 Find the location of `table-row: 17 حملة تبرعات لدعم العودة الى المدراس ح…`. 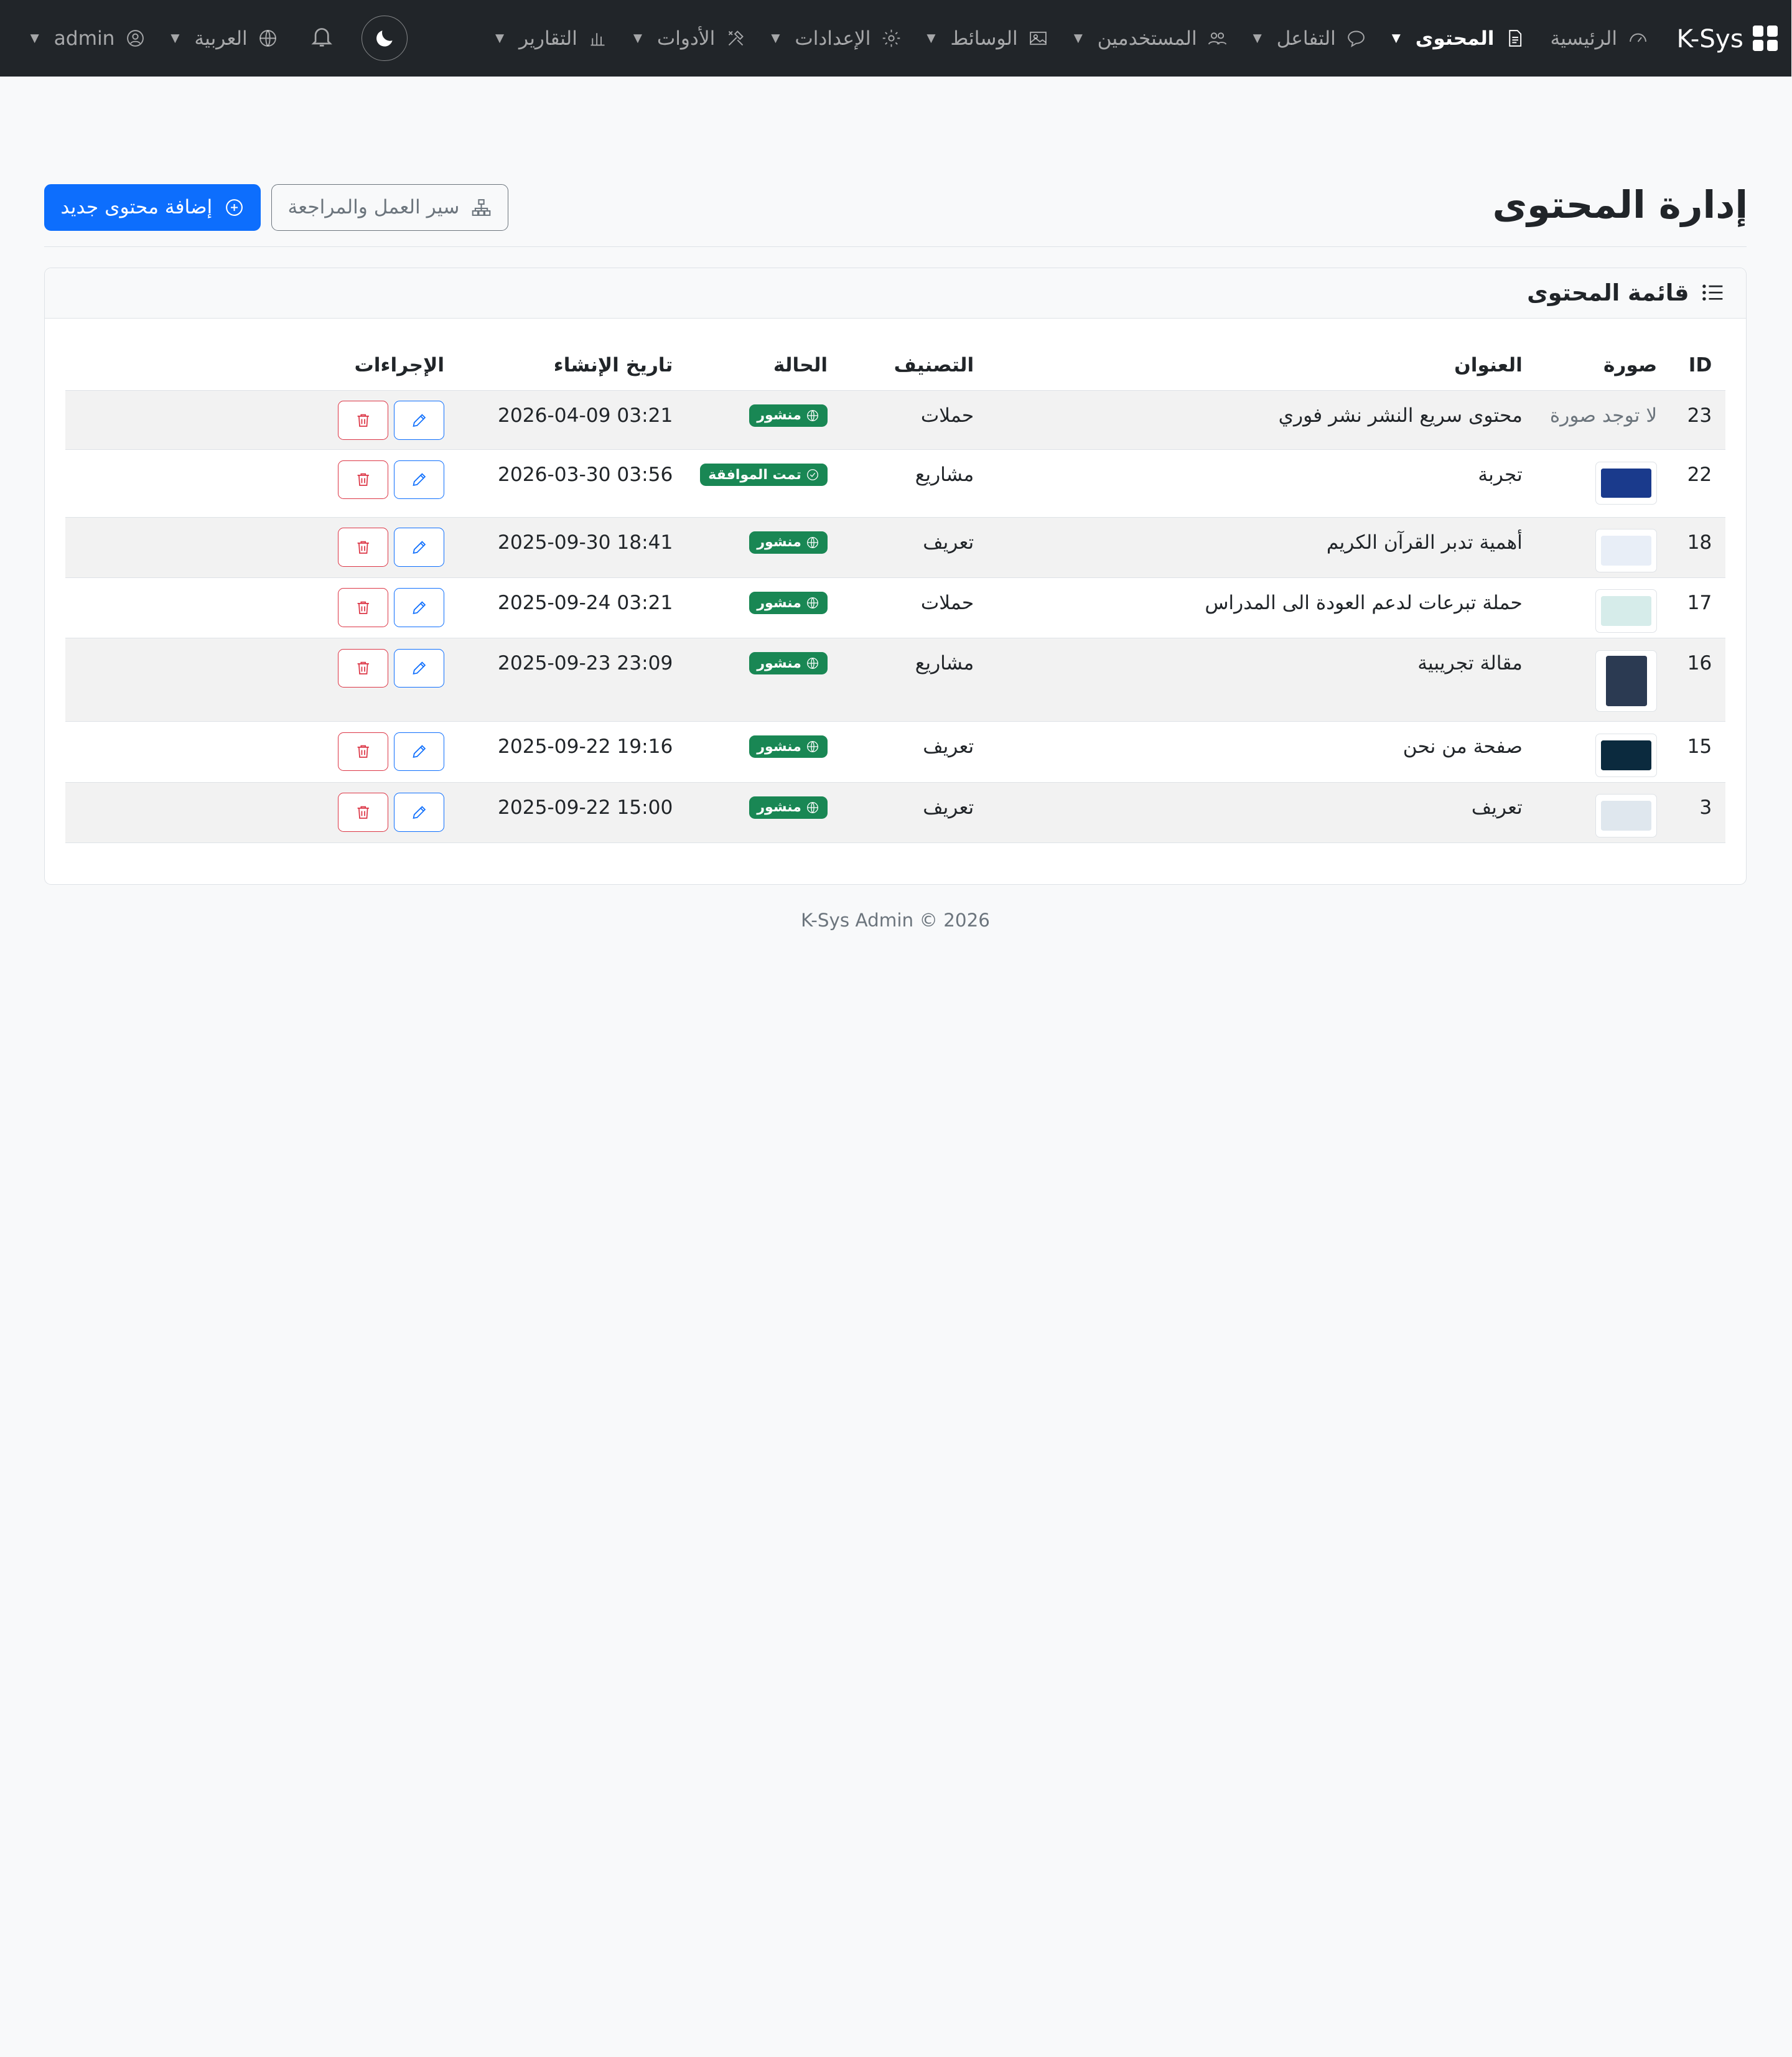

table-row: 17 حملة تبرعات لدعم العودة الى المدراس ح… is located at coordinates (896, 608).